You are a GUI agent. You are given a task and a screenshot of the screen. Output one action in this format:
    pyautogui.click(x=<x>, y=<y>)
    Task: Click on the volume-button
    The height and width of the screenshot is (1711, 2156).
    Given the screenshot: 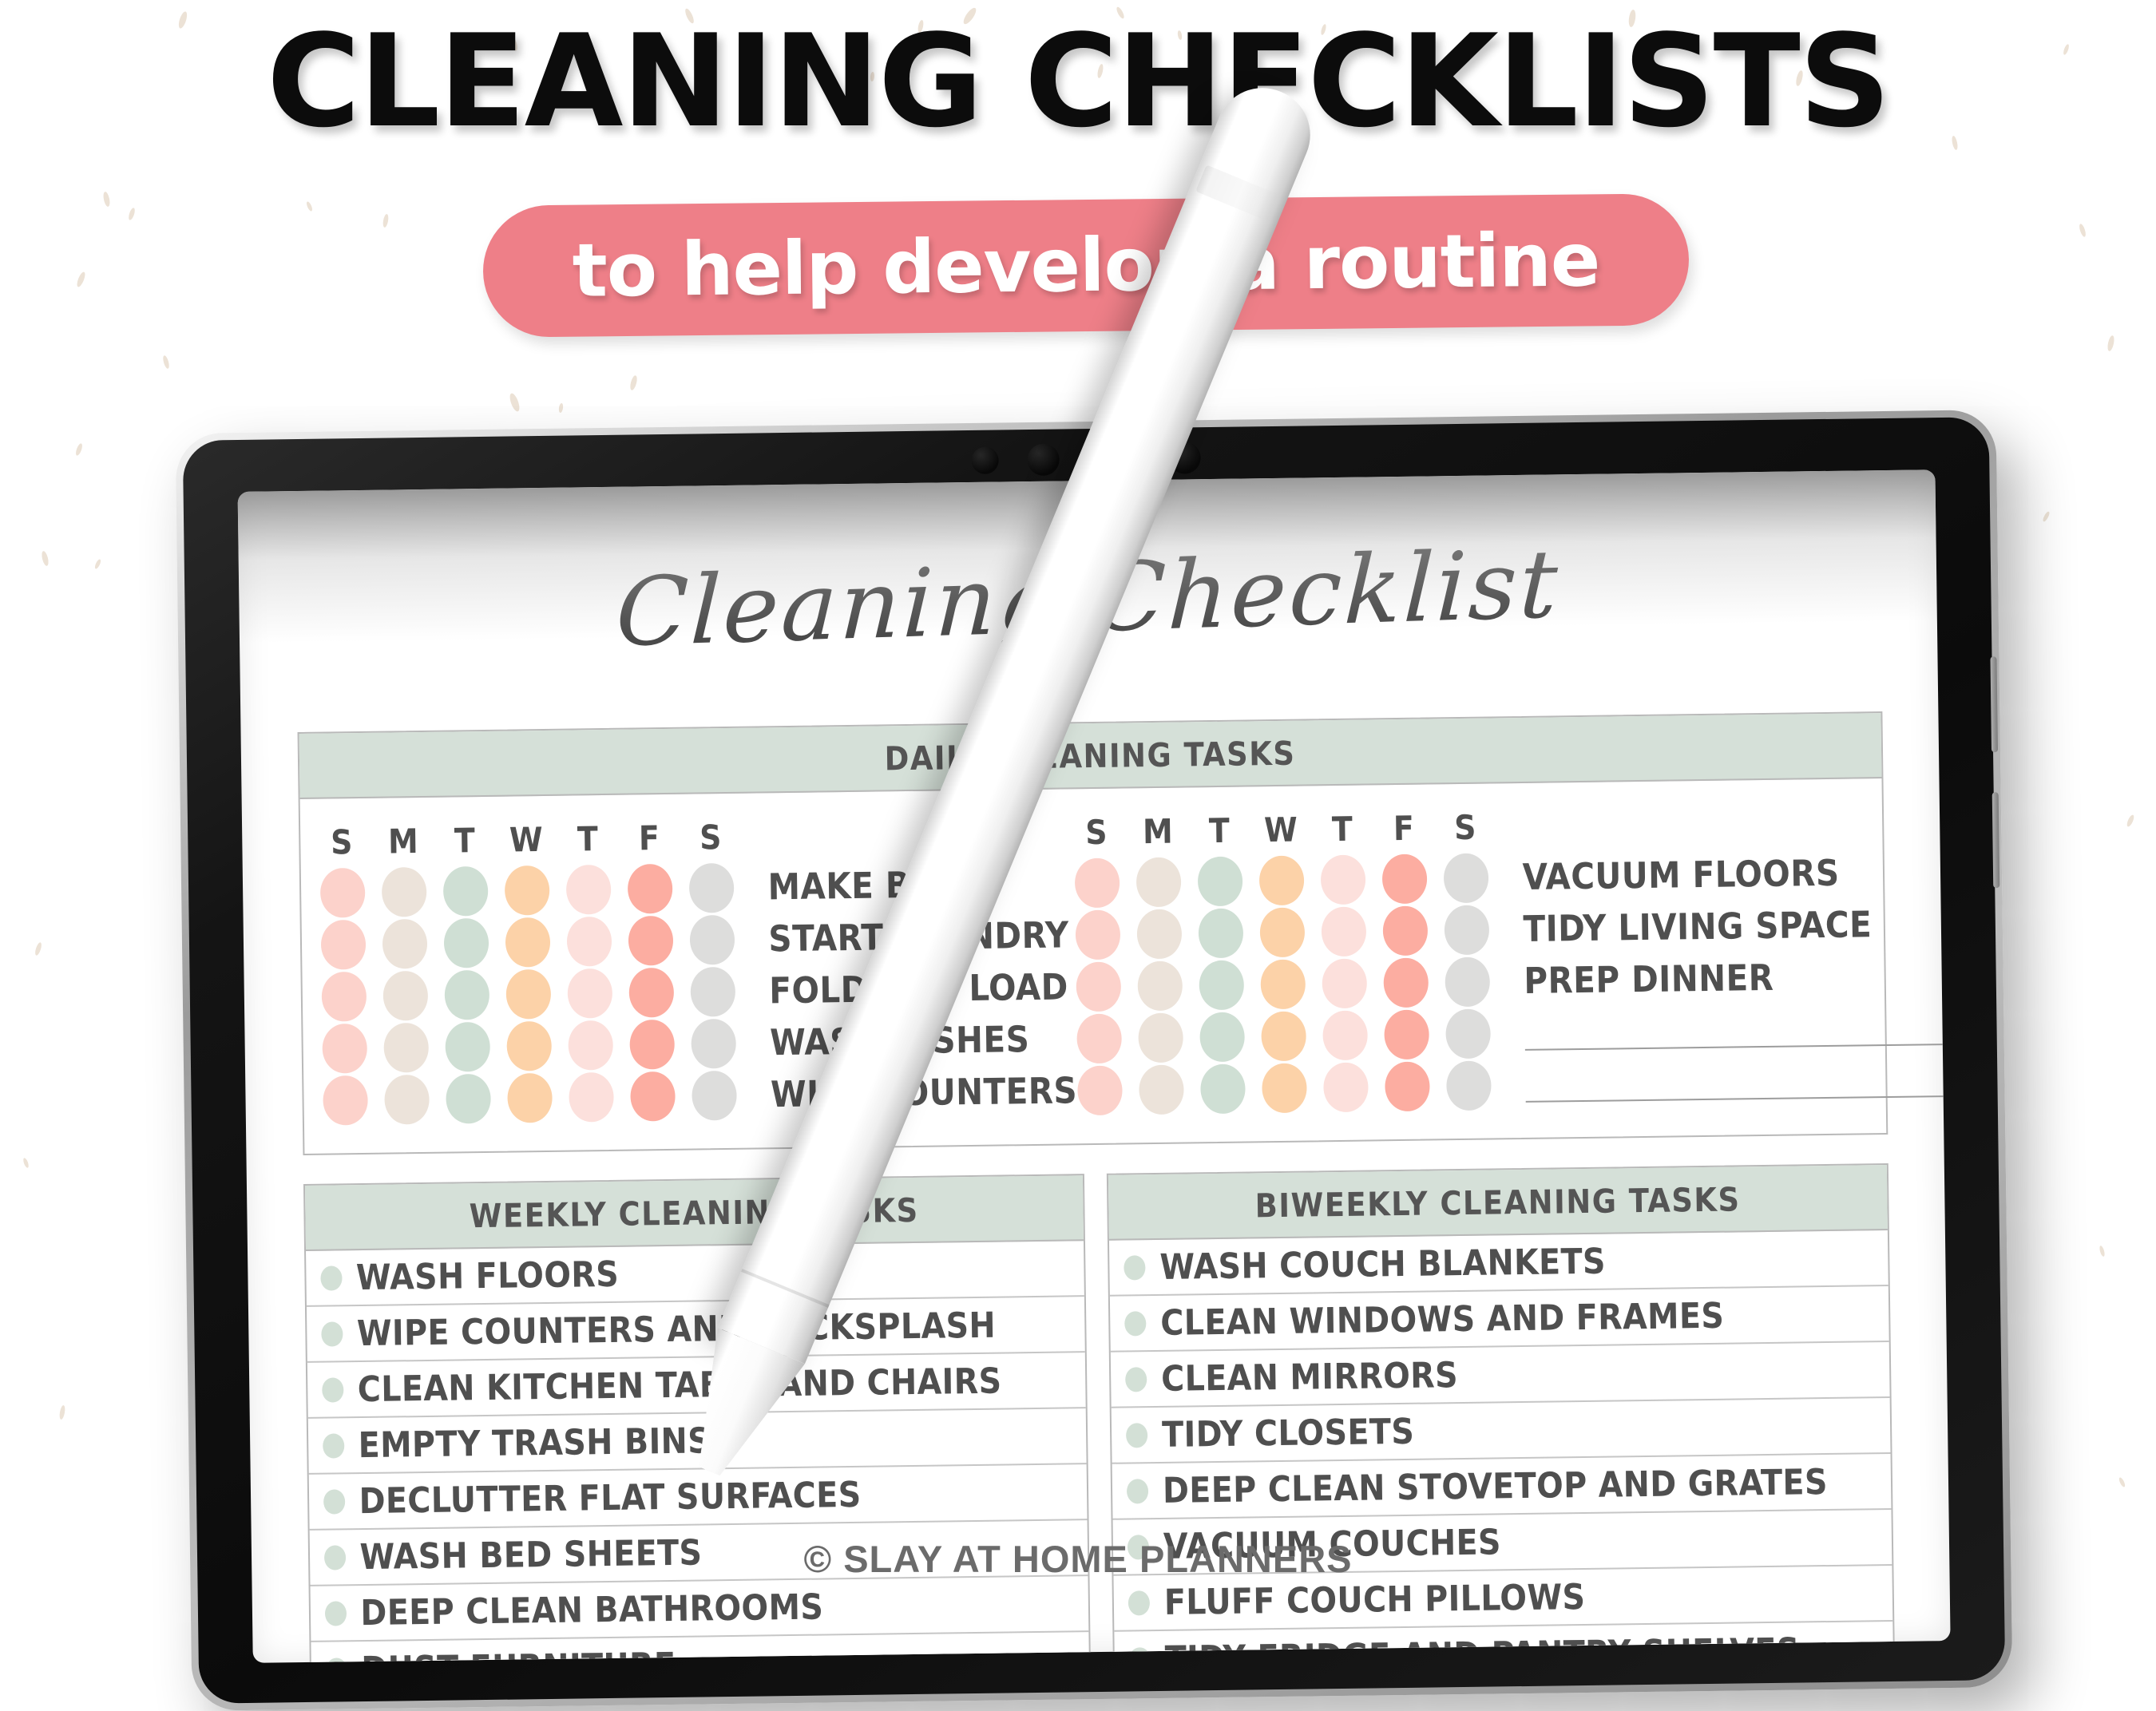 What is the action you would take?
    pyautogui.click(x=1994, y=704)
    